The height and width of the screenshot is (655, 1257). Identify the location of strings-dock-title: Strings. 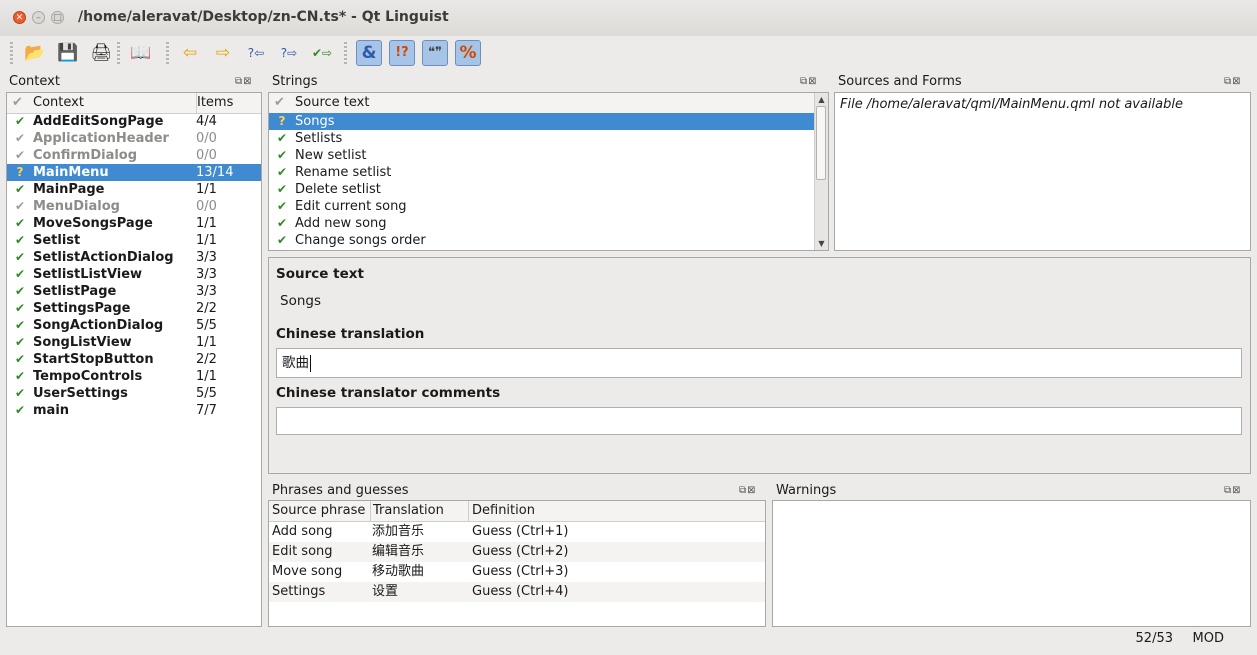
(295, 82).